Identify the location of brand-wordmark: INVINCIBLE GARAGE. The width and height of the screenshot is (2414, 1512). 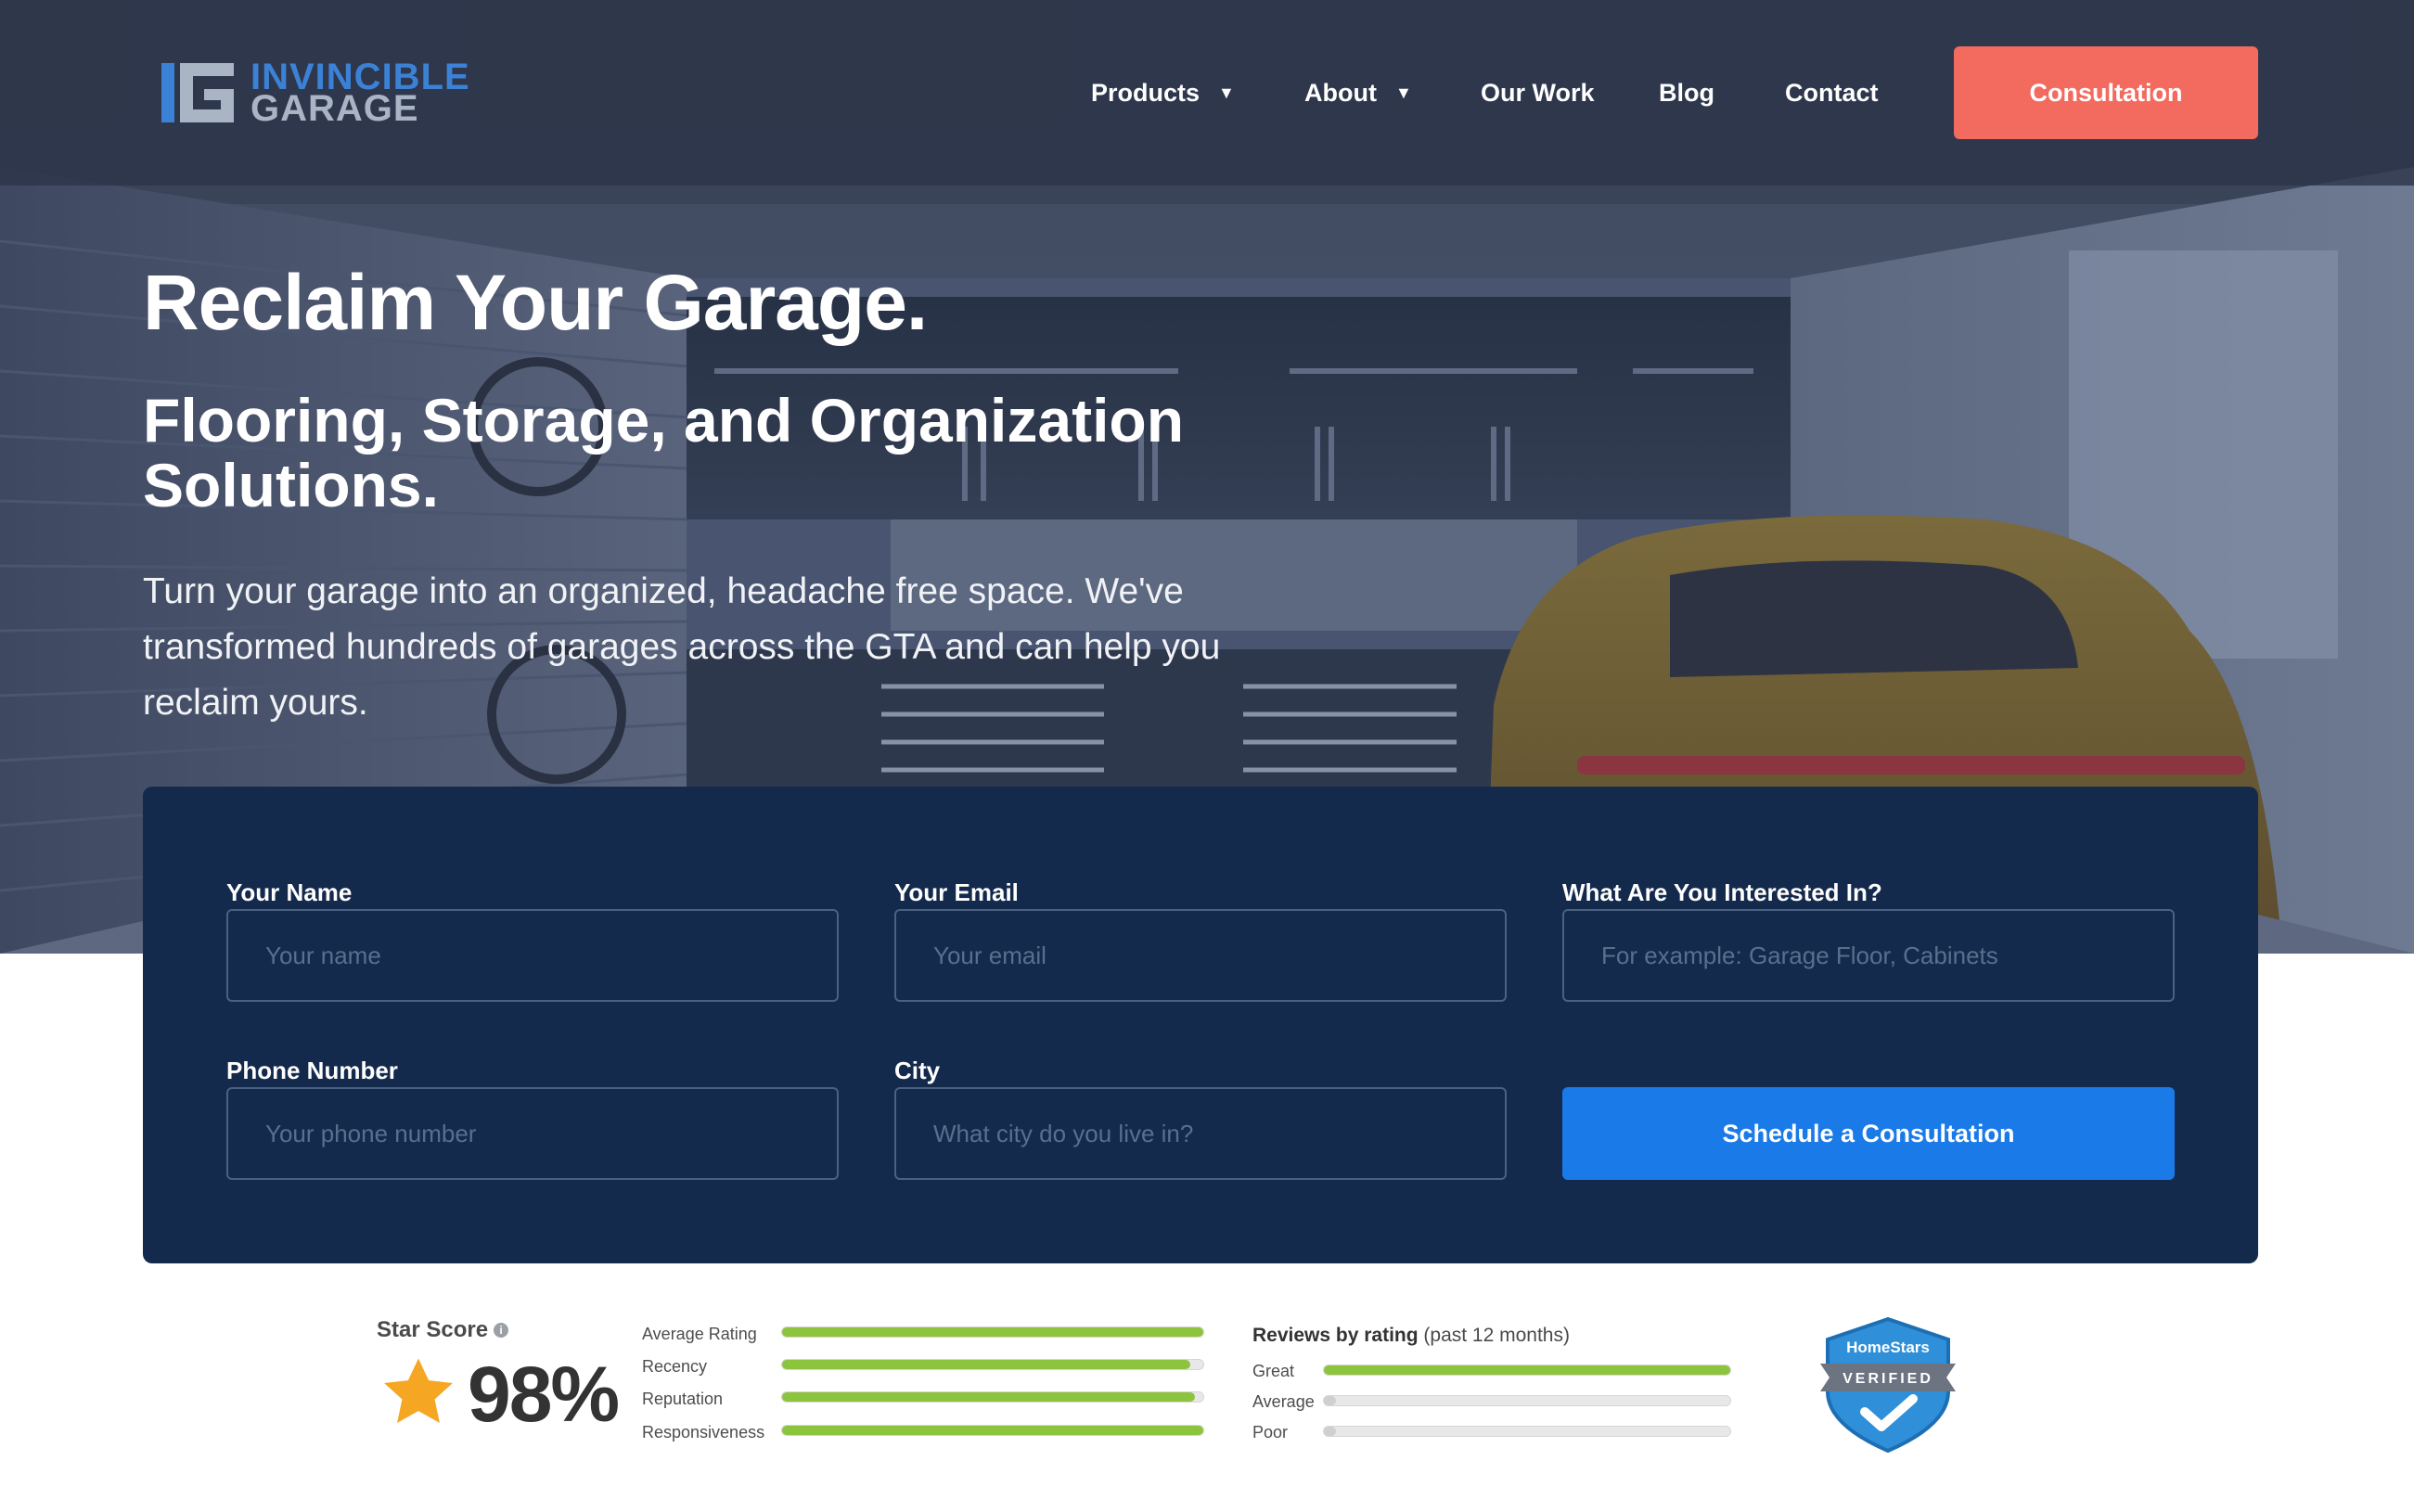
(360, 94).